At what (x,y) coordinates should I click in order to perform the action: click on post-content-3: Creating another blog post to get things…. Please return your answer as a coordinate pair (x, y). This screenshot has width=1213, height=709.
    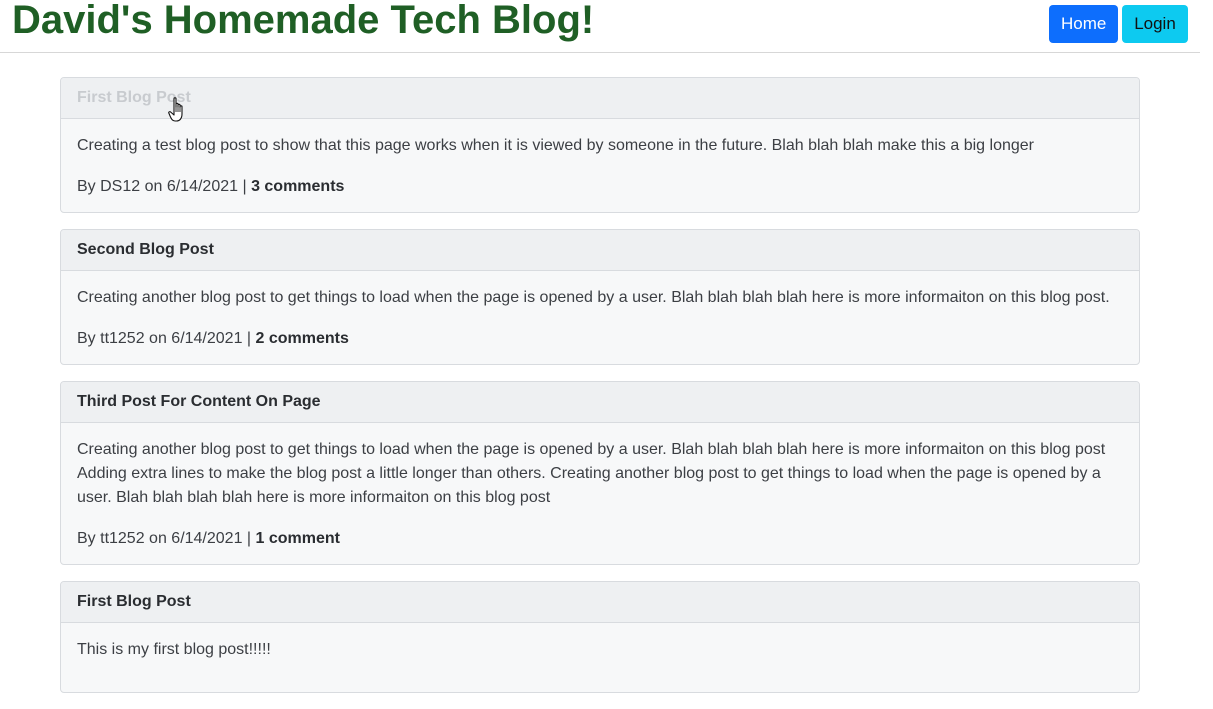
    Looking at the image, I should click on (591, 473).